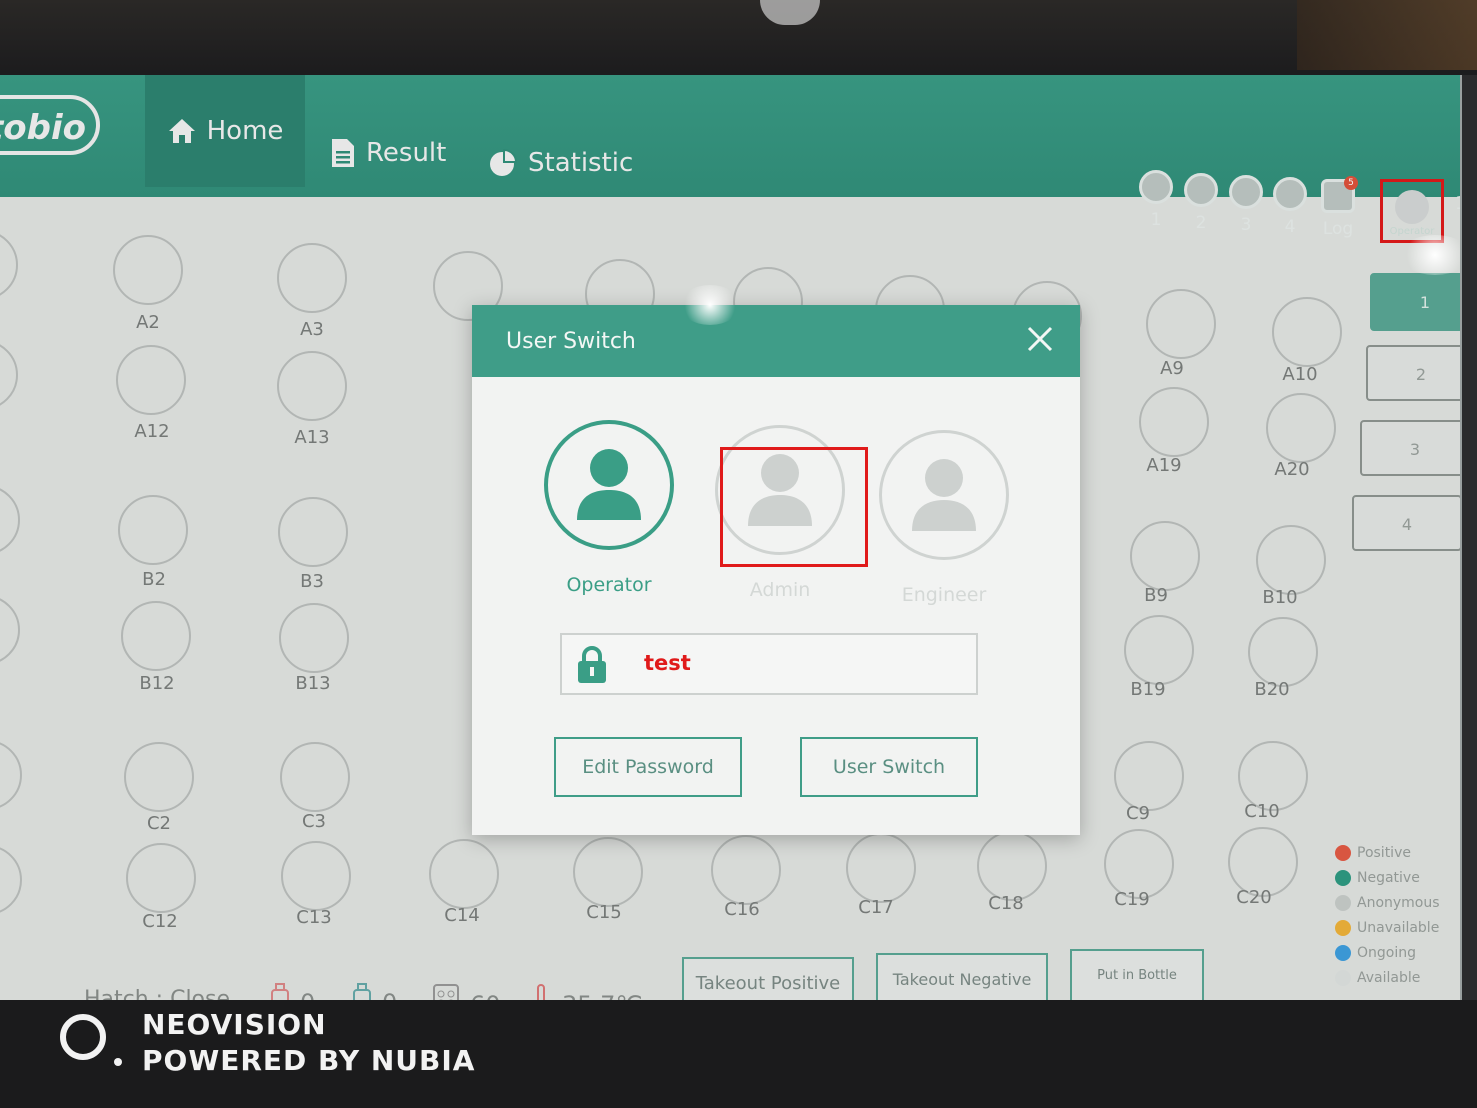 This screenshot has height=1108, width=1477. What do you see at coordinates (1469, 540) in the screenshot?
I see `monitor-bezel-right` at bounding box center [1469, 540].